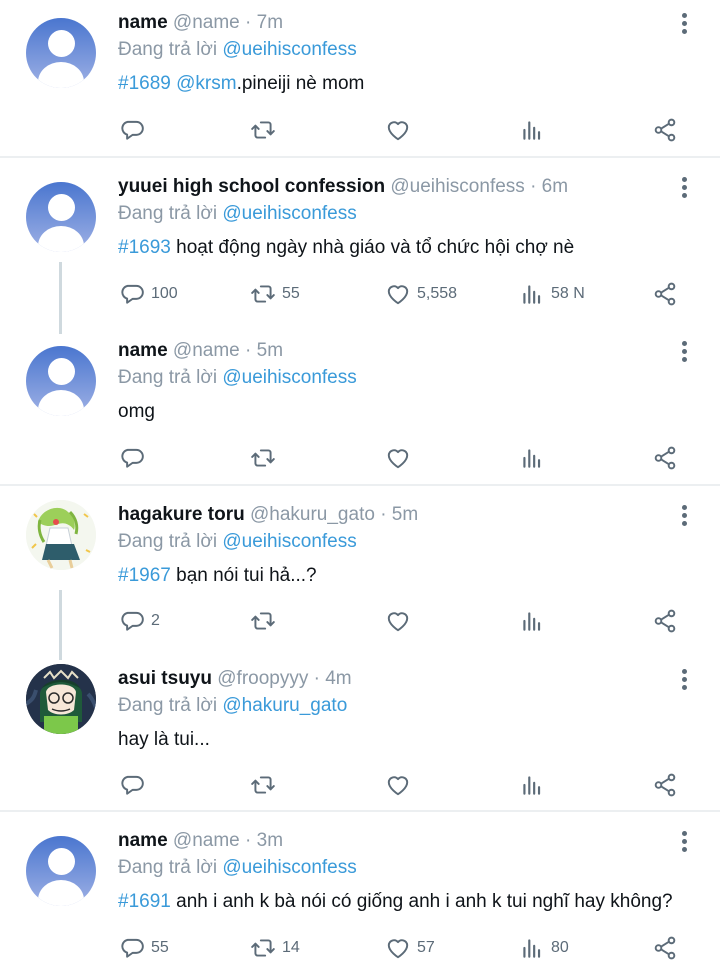 The height and width of the screenshot is (968, 720). What do you see at coordinates (360, 294) in the screenshot?
I see `action-bar: 100 55 5,558 58 N` at bounding box center [360, 294].